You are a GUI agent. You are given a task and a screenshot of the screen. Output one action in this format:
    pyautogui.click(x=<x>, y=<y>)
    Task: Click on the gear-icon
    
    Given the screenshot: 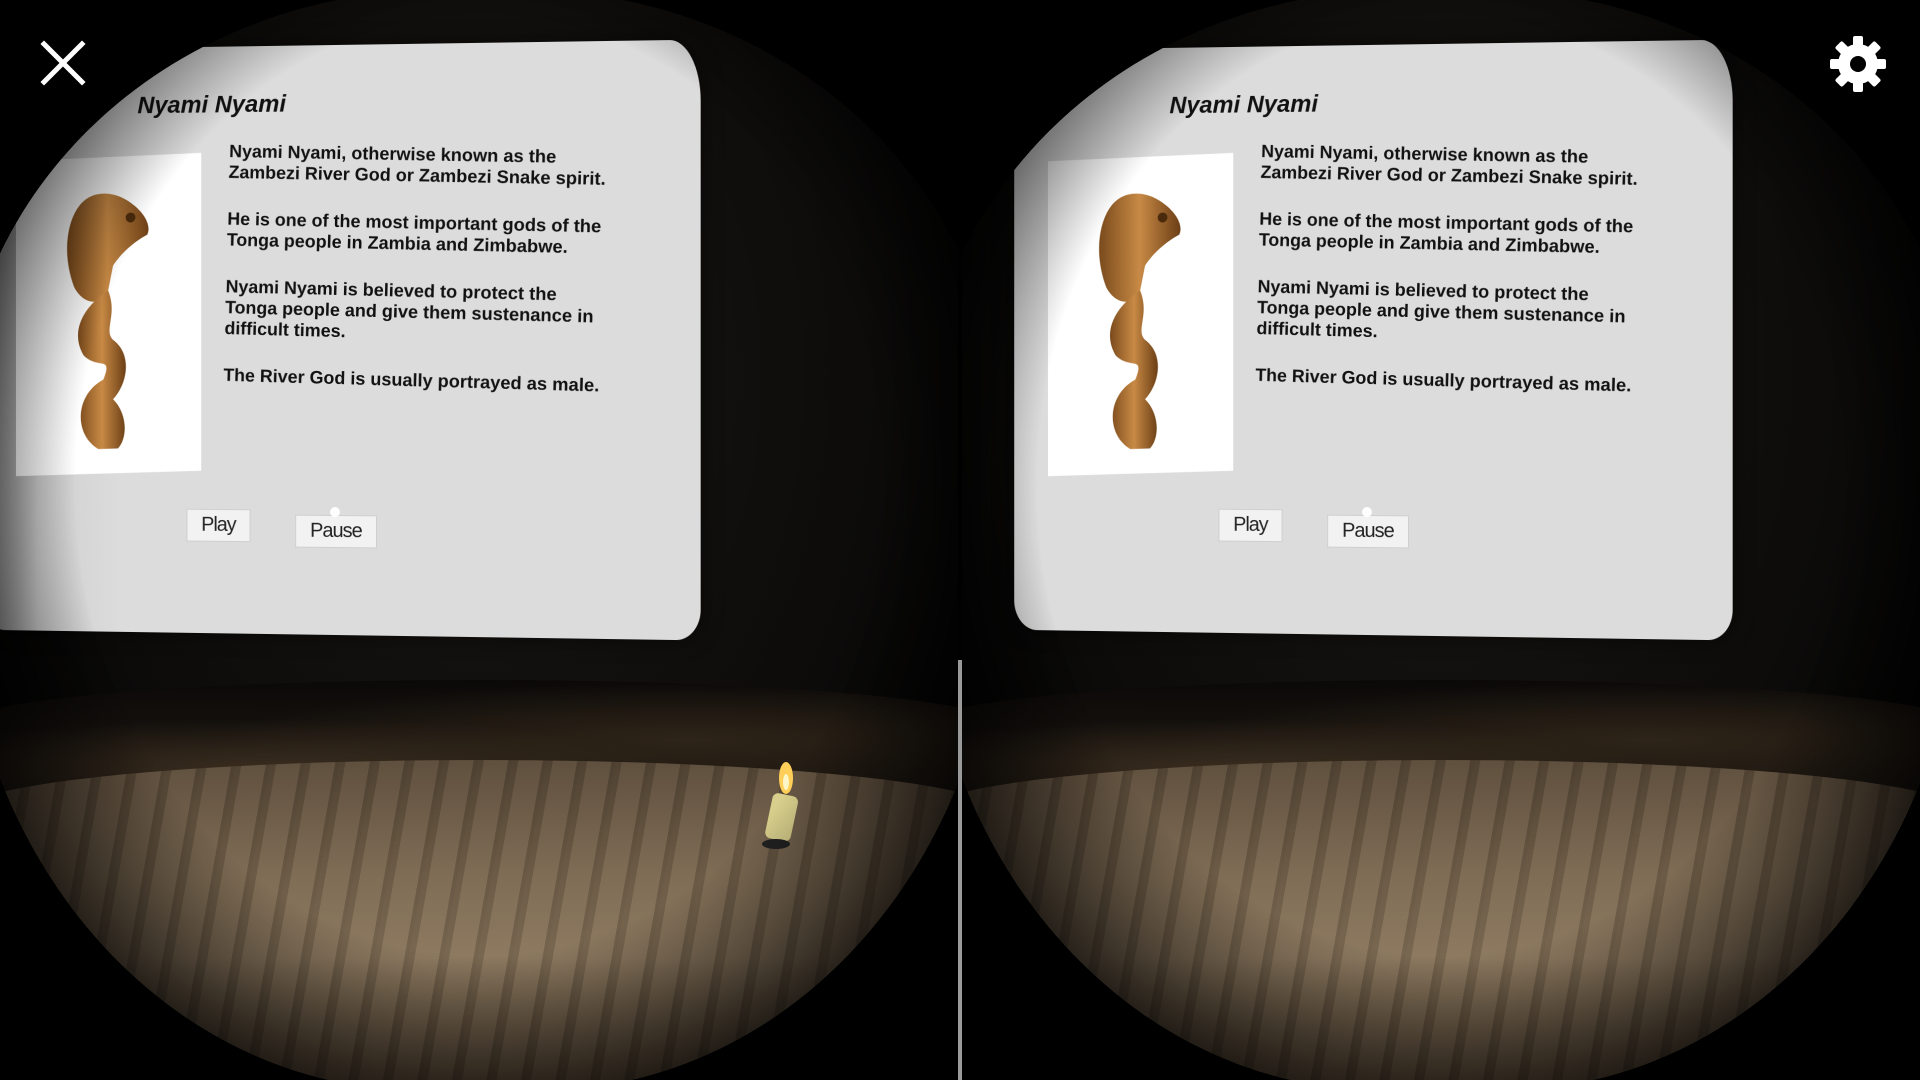 What is the action you would take?
    pyautogui.click(x=1858, y=64)
    